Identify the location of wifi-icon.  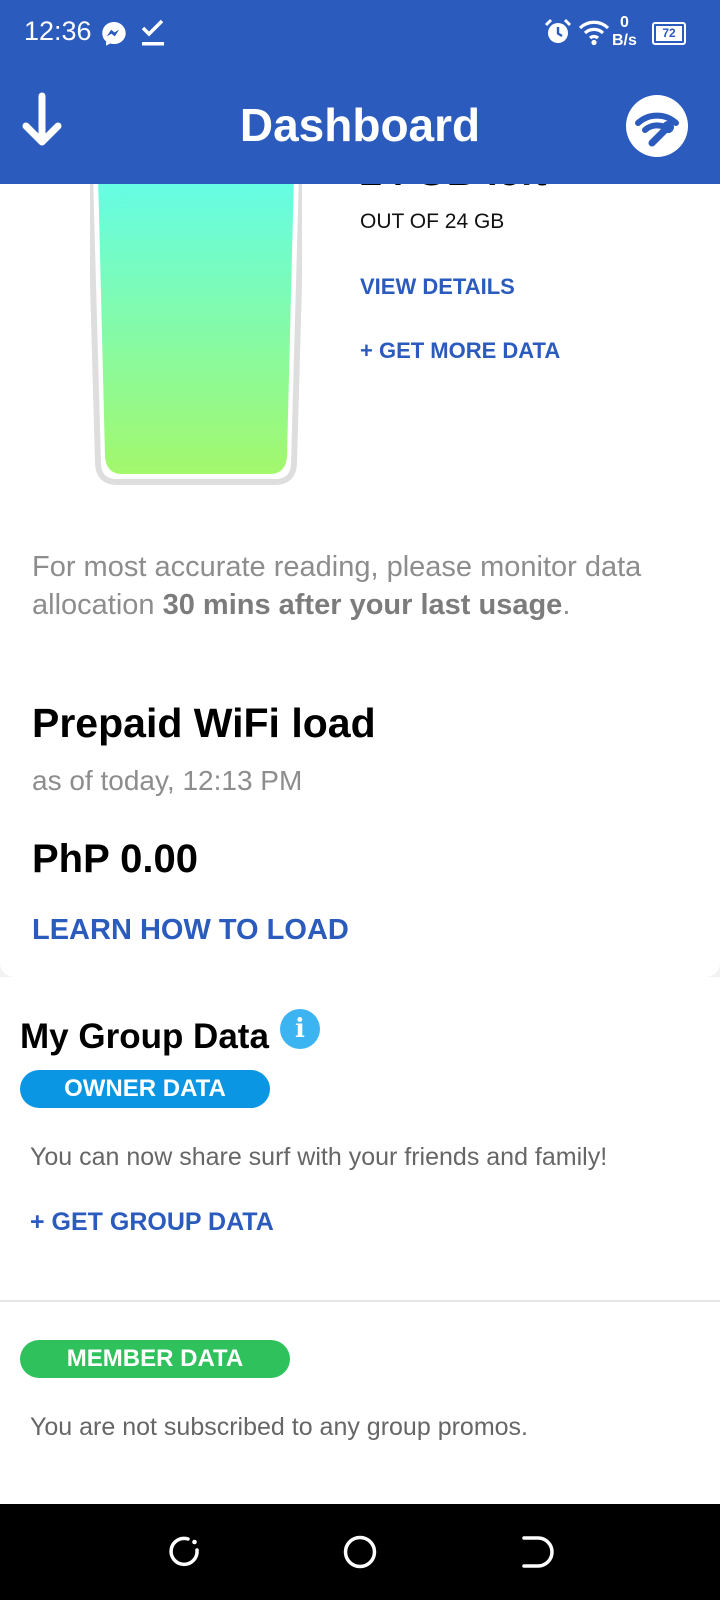
(594, 33).